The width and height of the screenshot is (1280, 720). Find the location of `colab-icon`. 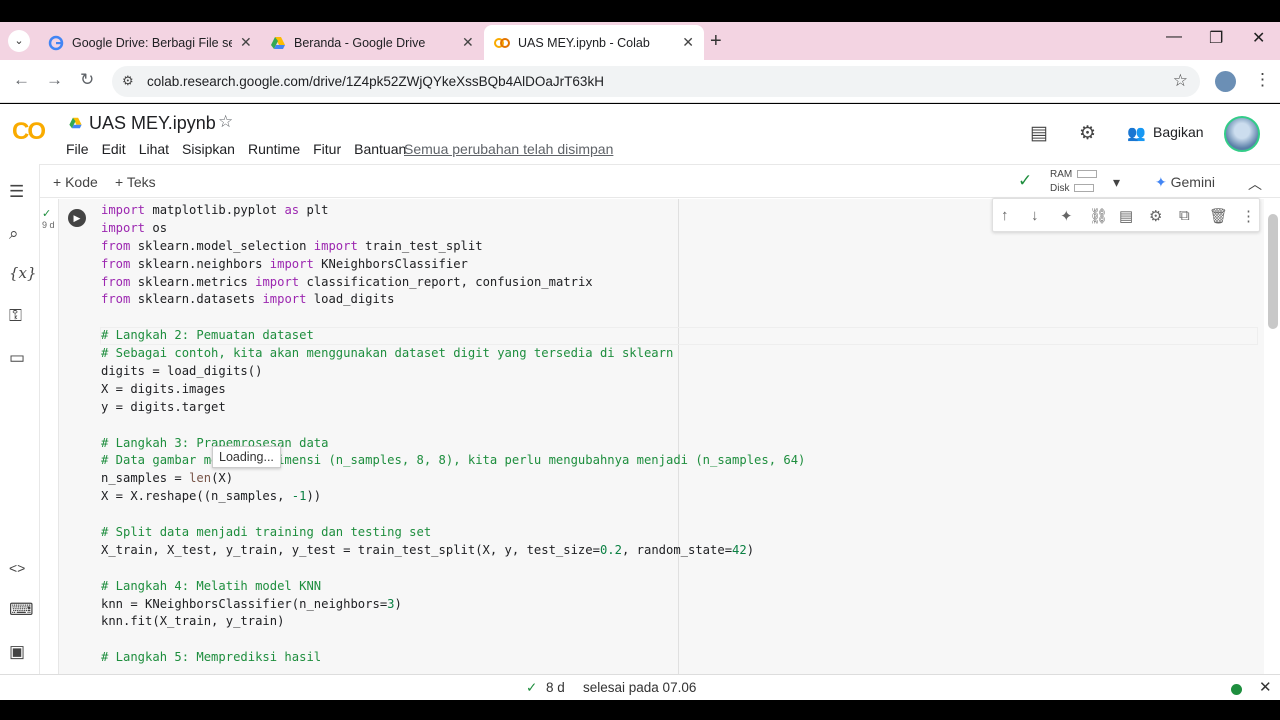

colab-icon is located at coordinates (502, 42).